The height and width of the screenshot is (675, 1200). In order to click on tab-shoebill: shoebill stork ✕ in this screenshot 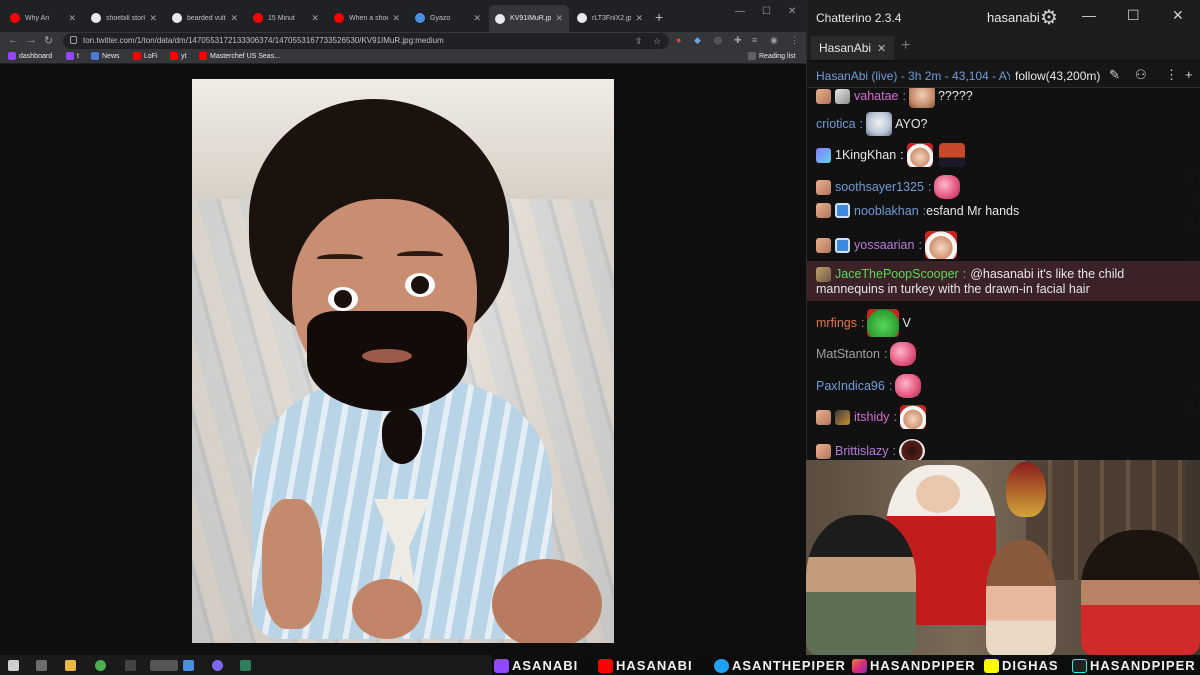, I will do `click(124, 18)`.